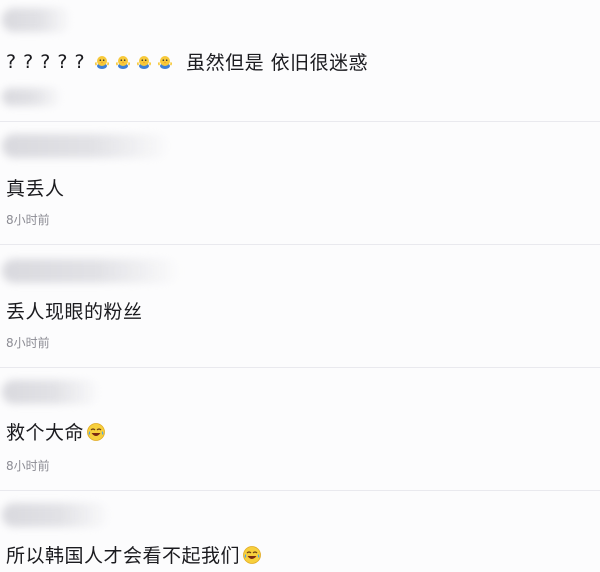 This screenshot has height=572, width=600. What do you see at coordinates (32, 97) in the screenshot?
I see `timestamp-redacted` at bounding box center [32, 97].